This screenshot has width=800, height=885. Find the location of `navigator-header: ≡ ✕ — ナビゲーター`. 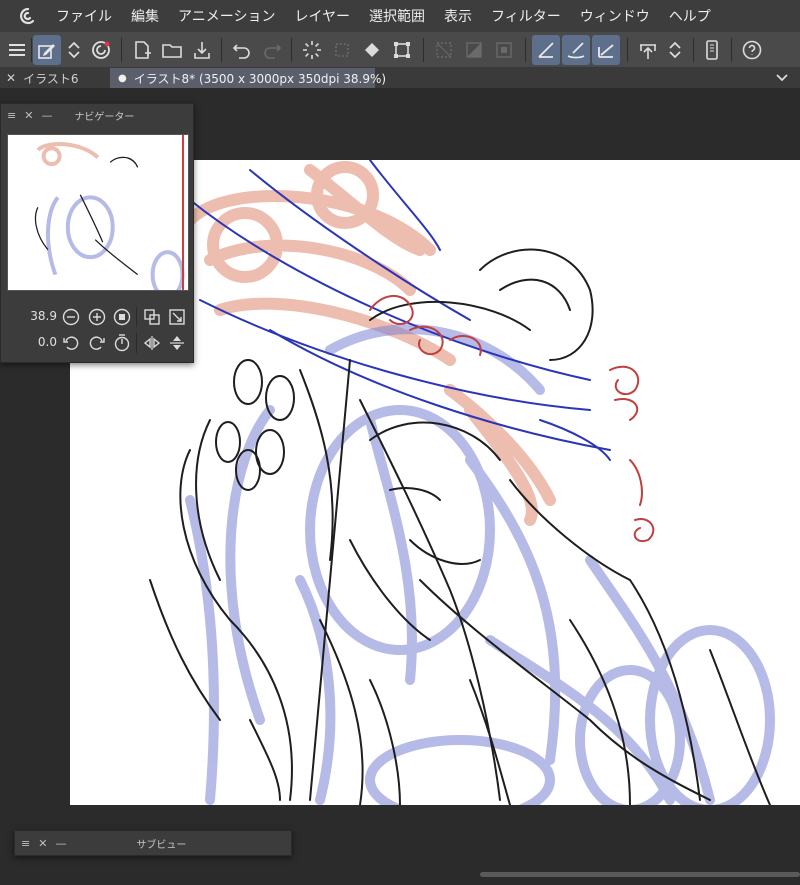

navigator-header: ≡ ✕ — ナビゲーター is located at coordinates (97, 115).